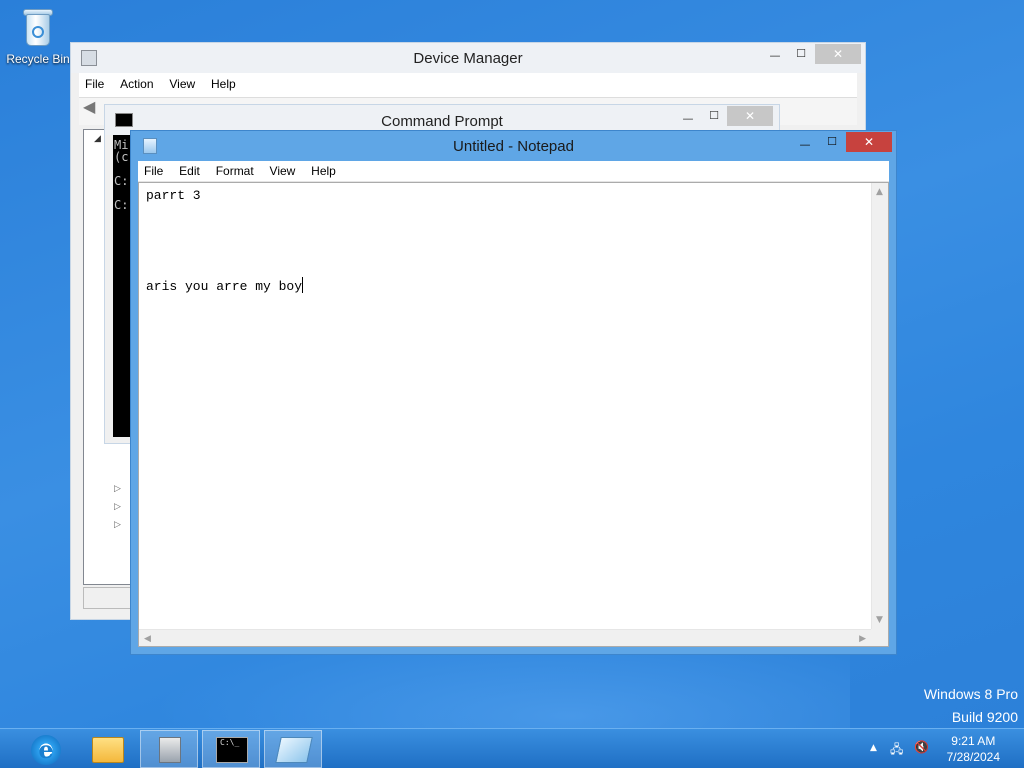 The width and height of the screenshot is (1024, 768). What do you see at coordinates (505, 637) in the screenshot?
I see `horizontal-scrollbar: ◀ ▶` at bounding box center [505, 637].